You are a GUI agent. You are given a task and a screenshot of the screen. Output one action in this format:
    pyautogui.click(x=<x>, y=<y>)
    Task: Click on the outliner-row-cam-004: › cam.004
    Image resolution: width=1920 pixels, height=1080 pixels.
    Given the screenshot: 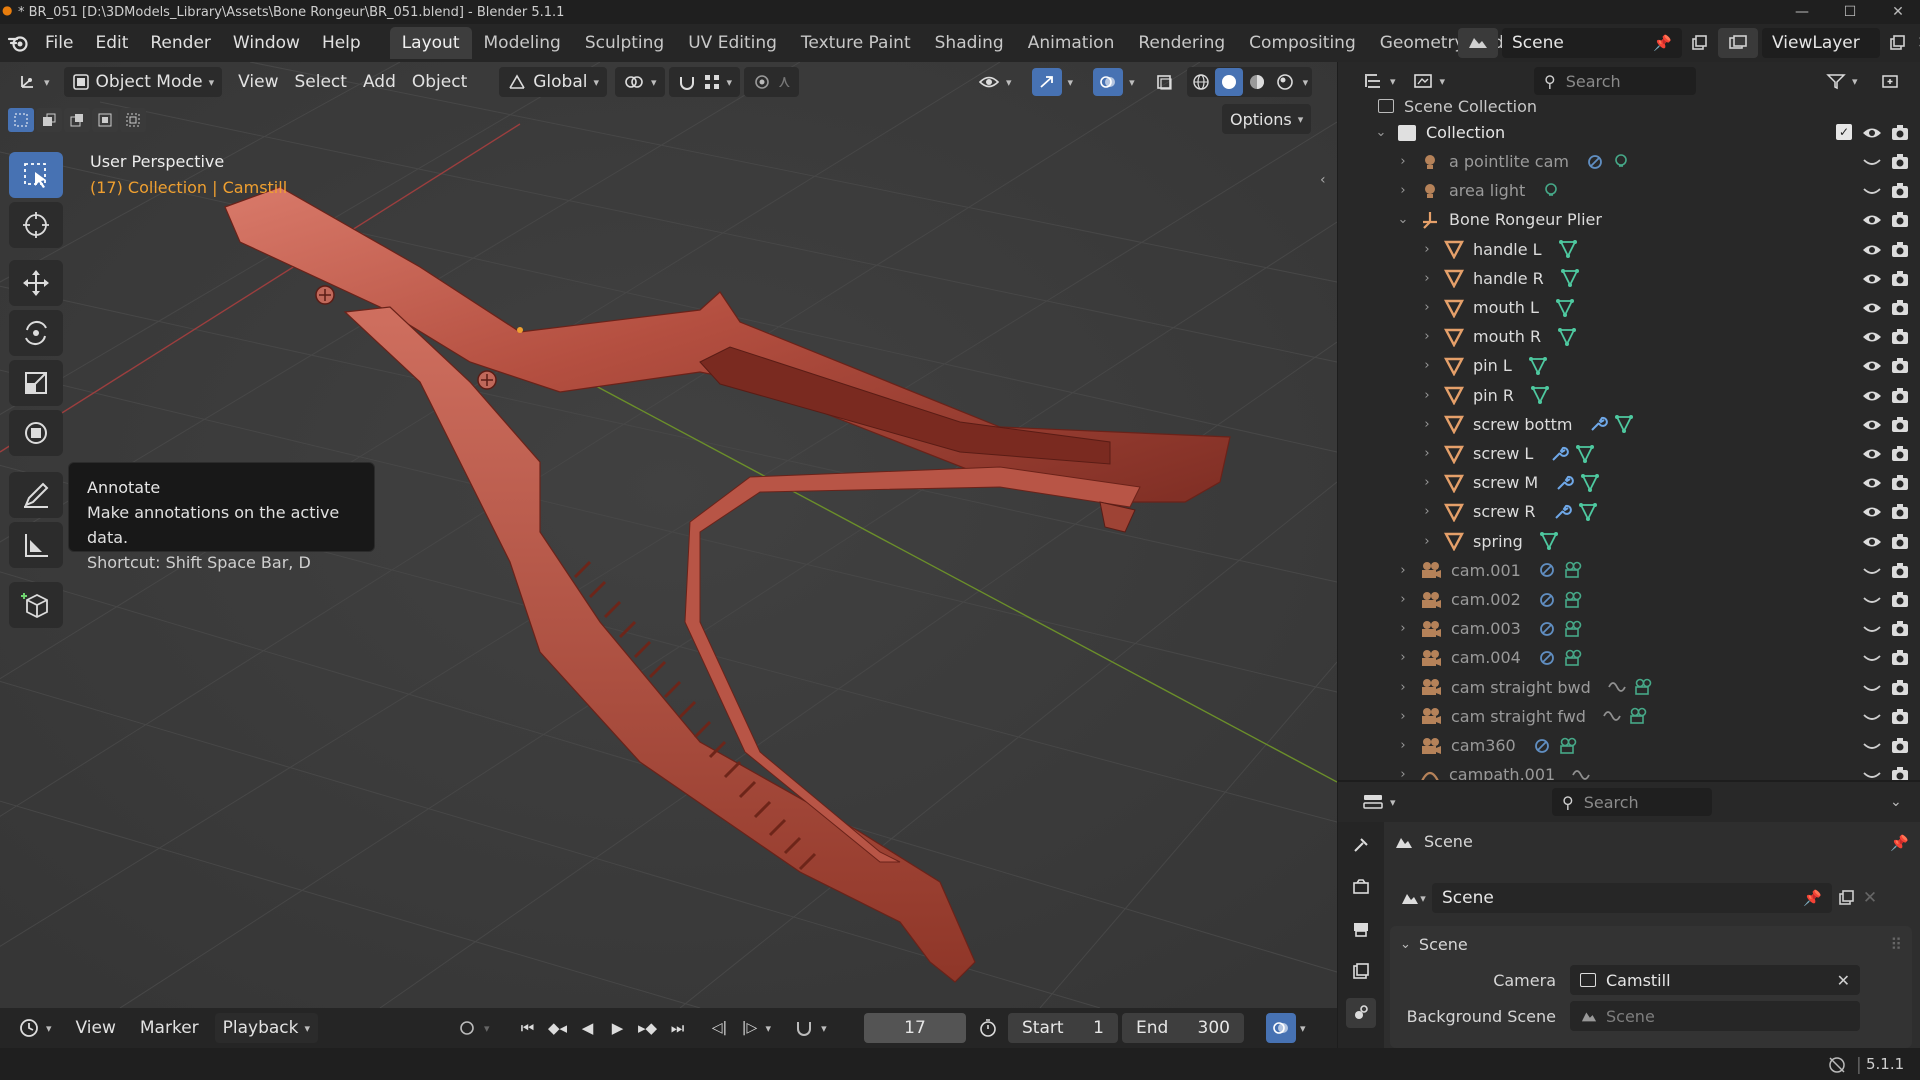 What is the action you would take?
    pyautogui.click(x=1629, y=657)
    